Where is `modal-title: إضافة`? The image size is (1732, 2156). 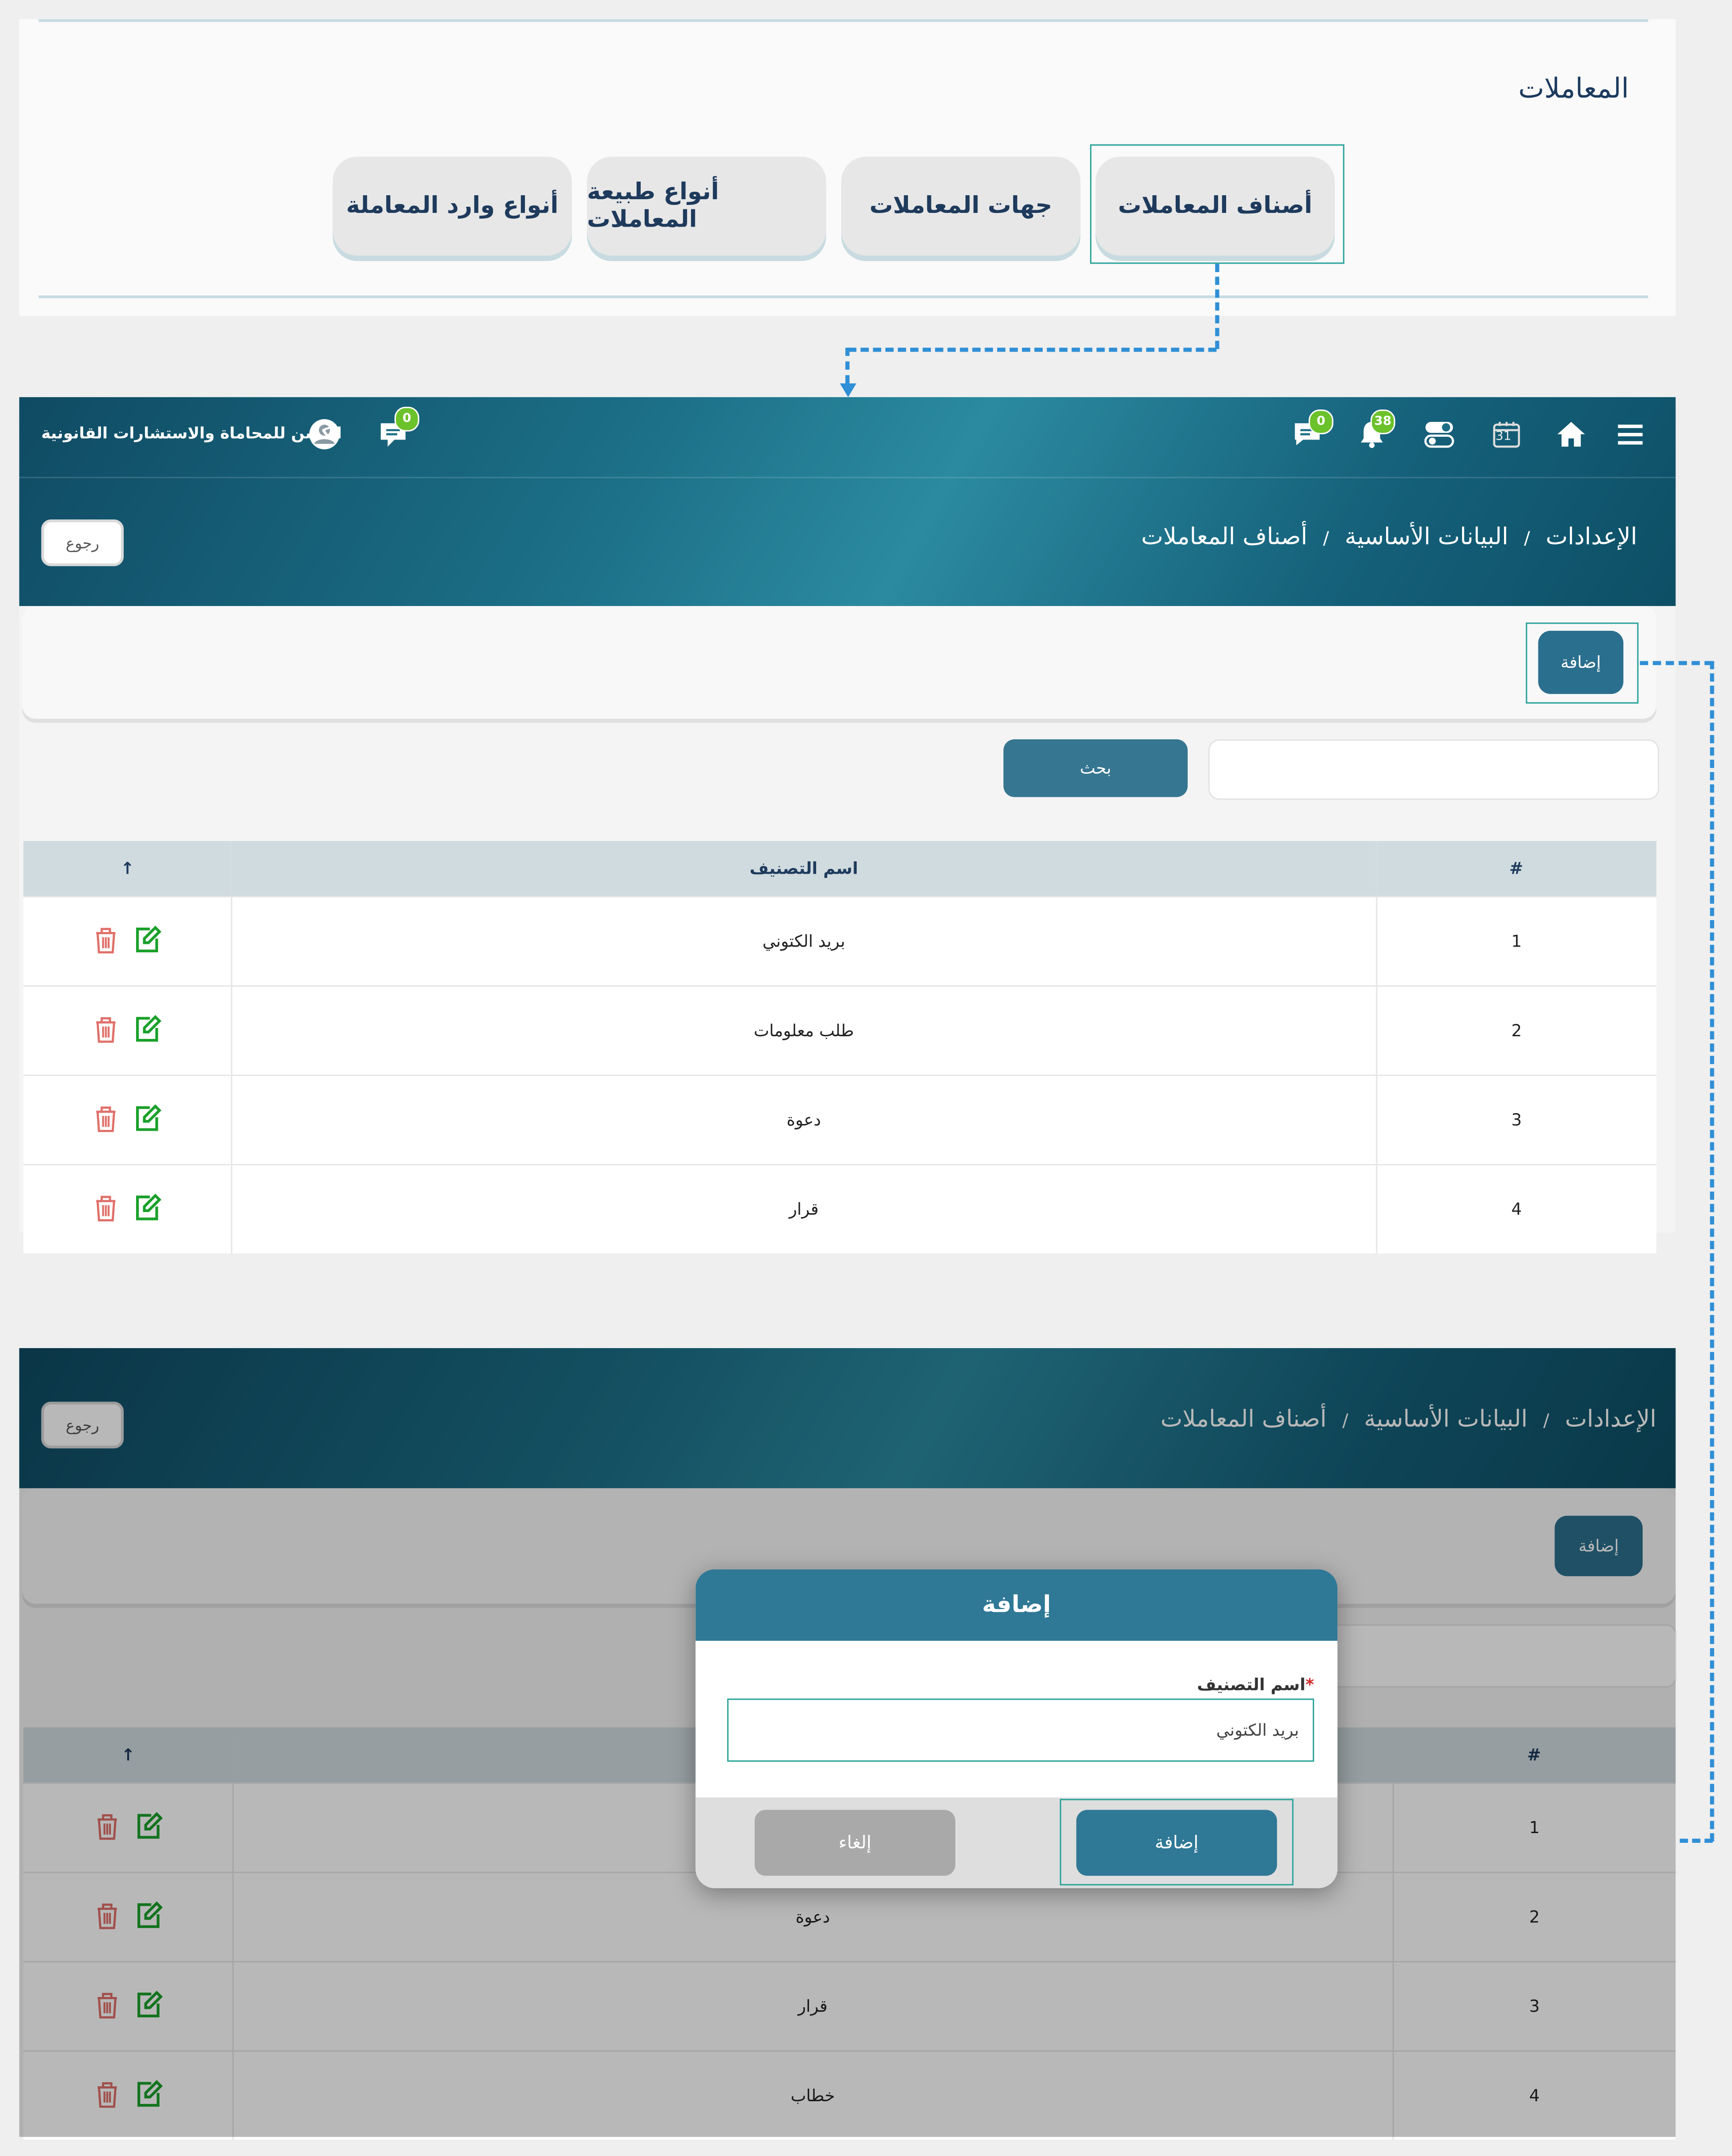
modal-title: إضافة is located at coordinates (1016, 1605).